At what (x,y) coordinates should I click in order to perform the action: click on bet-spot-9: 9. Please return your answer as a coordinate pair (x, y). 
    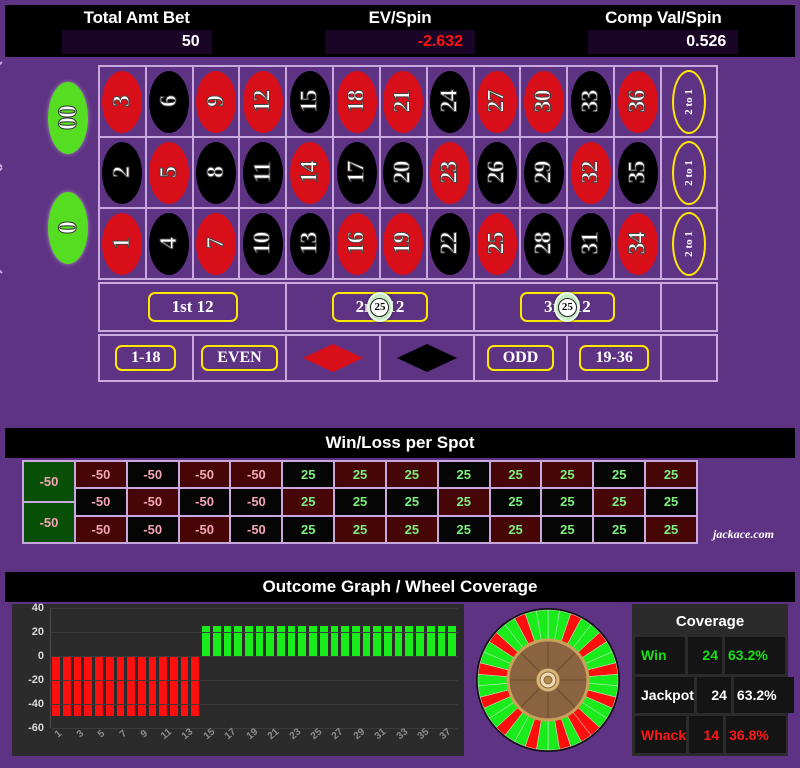
    Looking at the image, I should click on (216, 101).